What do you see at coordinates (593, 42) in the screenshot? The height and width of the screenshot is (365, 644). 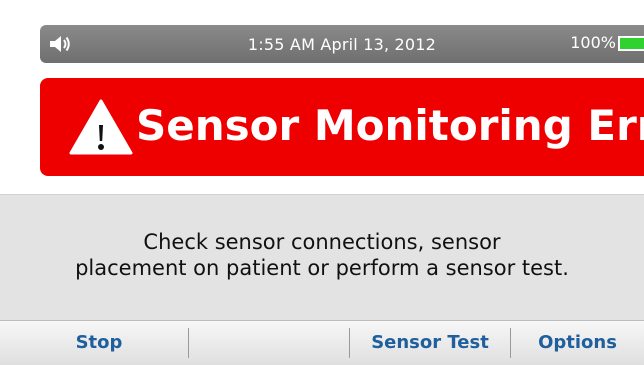 I see `battery-percentage: 100%` at bounding box center [593, 42].